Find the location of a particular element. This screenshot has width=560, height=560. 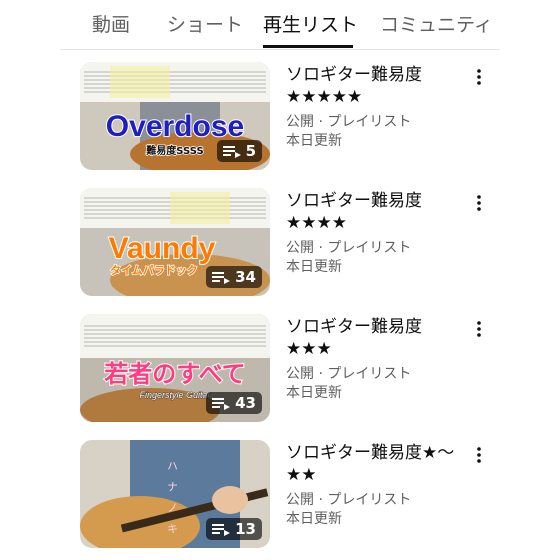

tab-videos: 動画 is located at coordinates (111, 23).